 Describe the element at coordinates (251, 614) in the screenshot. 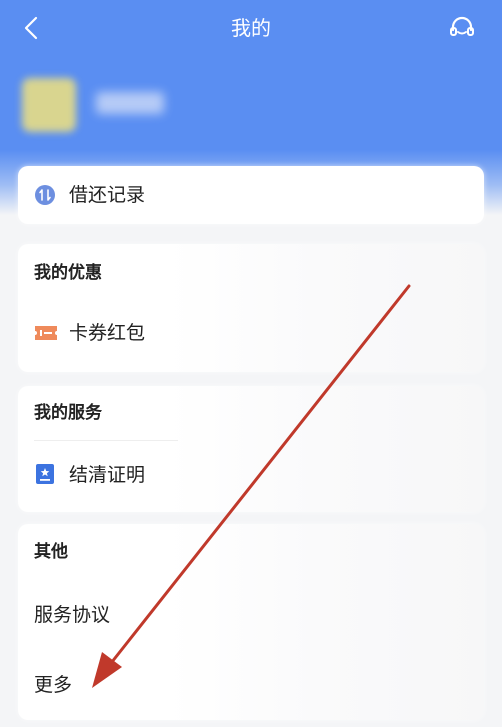

I see `service-agreement-row: 服务协议` at that location.